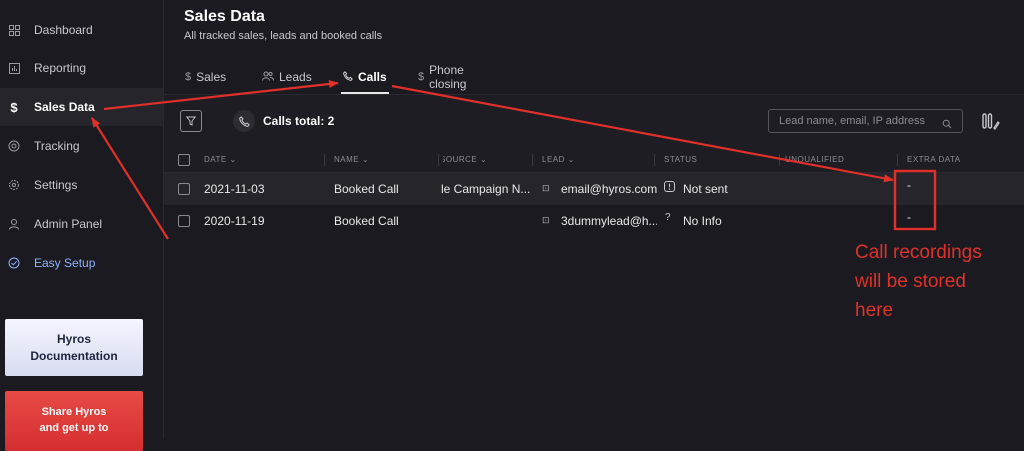 Image resolution: width=1024 pixels, height=451 pixels. I want to click on cell-date: 2021-11-03, so click(234, 189).